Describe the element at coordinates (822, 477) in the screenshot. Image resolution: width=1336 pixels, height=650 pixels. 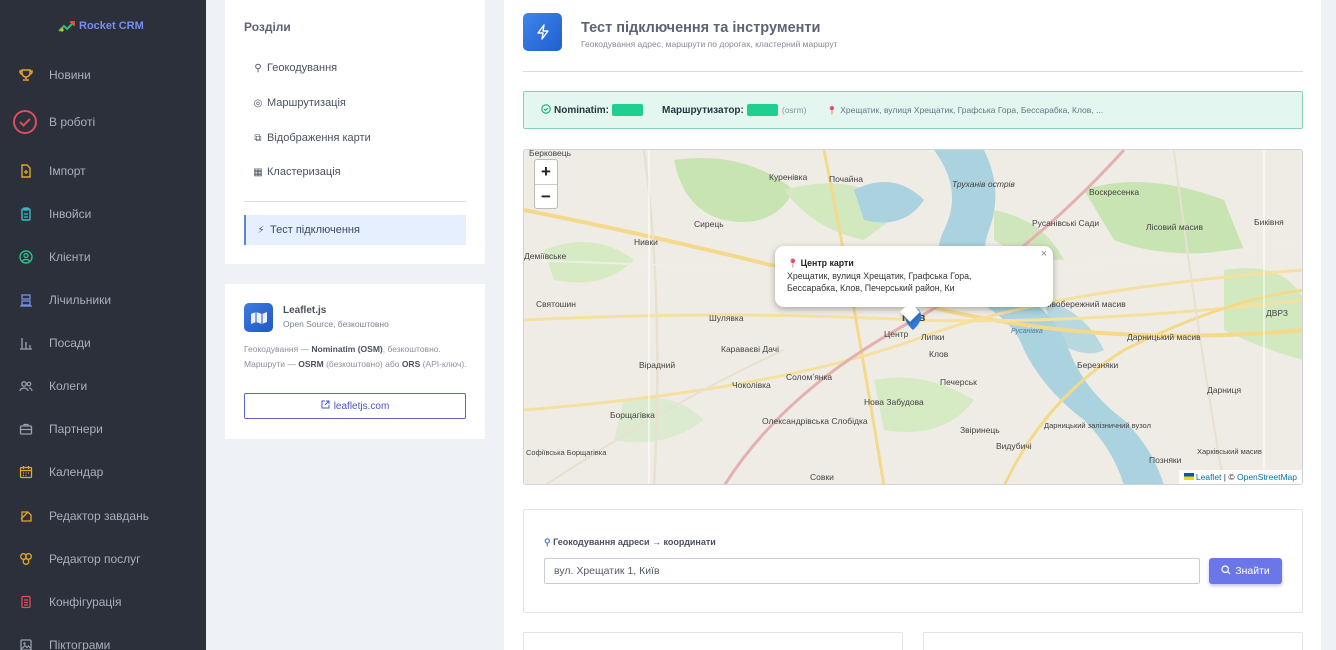
I see `map-label: Совки` at that location.